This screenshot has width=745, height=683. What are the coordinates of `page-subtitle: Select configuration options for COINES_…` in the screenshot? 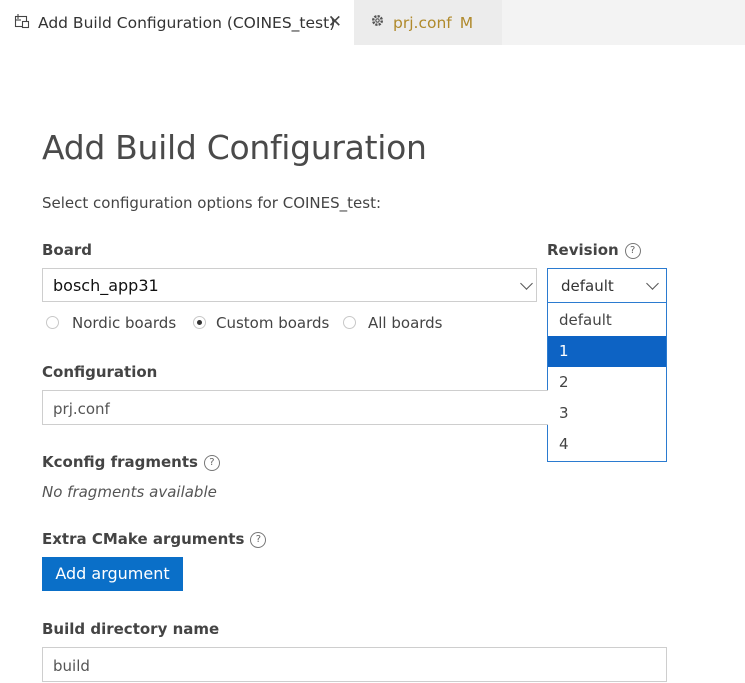 It's located at (212, 203).